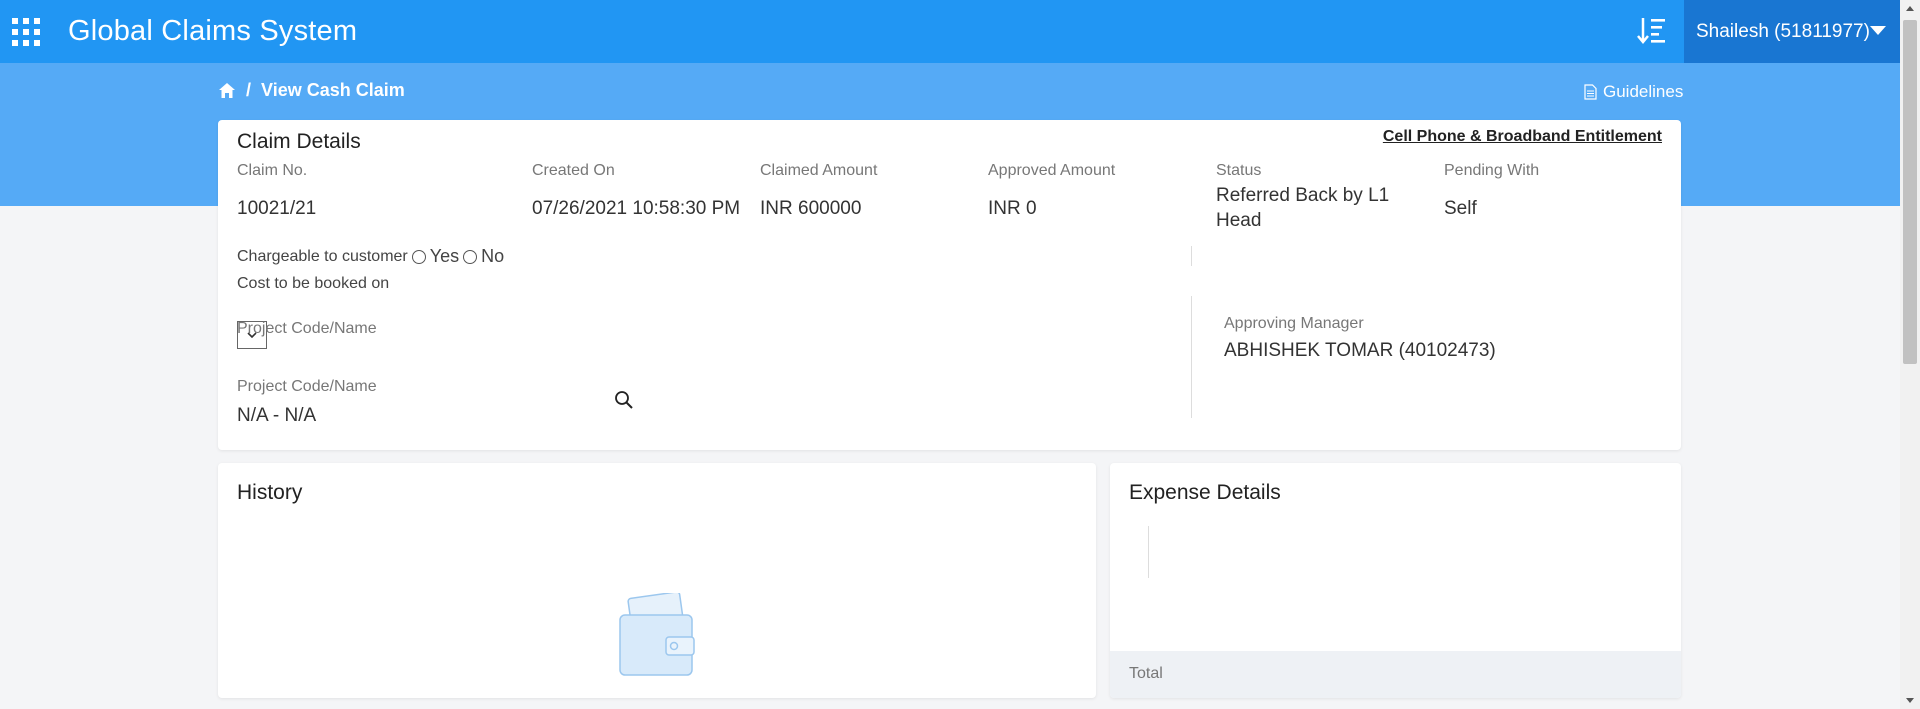  What do you see at coordinates (1643, 91) in the screenshot?
I see `guidelines-label: Guidelines` at bounding box center [1643, 91].